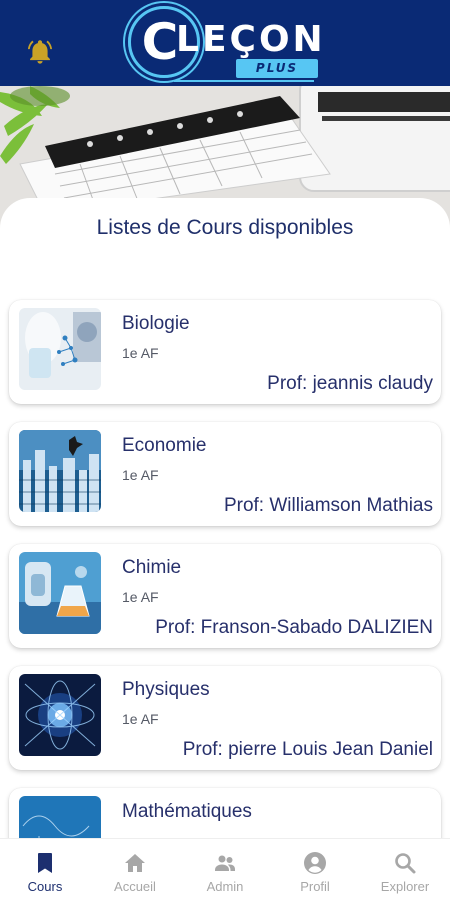 The image size is (450, 900). Describe the element at coordinates (277, 68) in the screenshot. I see `logo-plus-badge: PLUS` at that location.